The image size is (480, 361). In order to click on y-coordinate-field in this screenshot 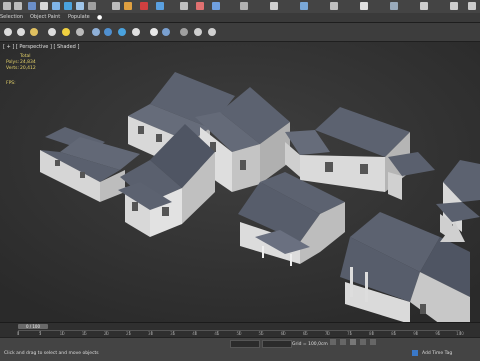, I will do `click(277, 344)`.